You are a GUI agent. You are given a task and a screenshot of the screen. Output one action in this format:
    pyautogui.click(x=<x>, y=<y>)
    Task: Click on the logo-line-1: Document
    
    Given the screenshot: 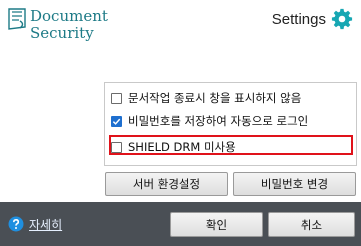 What is the action you would take?
    pyautogui.click(x=69, y=16)
    